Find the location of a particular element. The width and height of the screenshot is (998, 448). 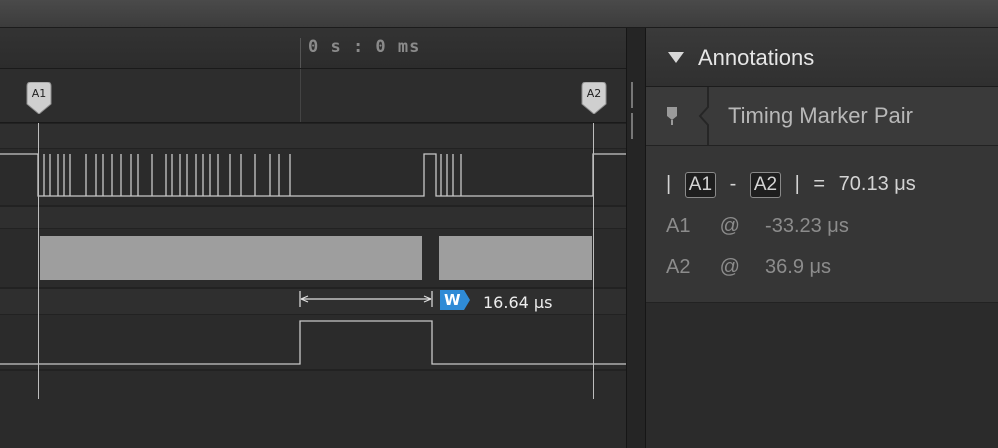

marker-a2-time: 36.9 μs is located at coordinates (798, 267).